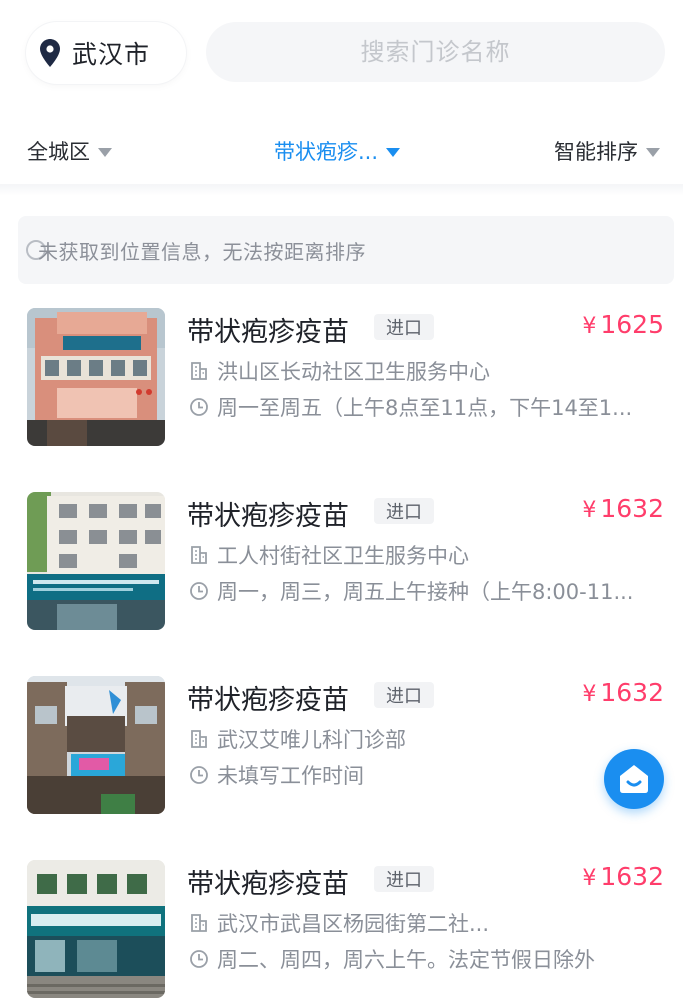 The width and height of the screenshot is (683, 1008). What do you see at coordinates (424, 775) in the screenshot?
I see `hours-row: 未填写工作时间` at bounding box center [424, 775].